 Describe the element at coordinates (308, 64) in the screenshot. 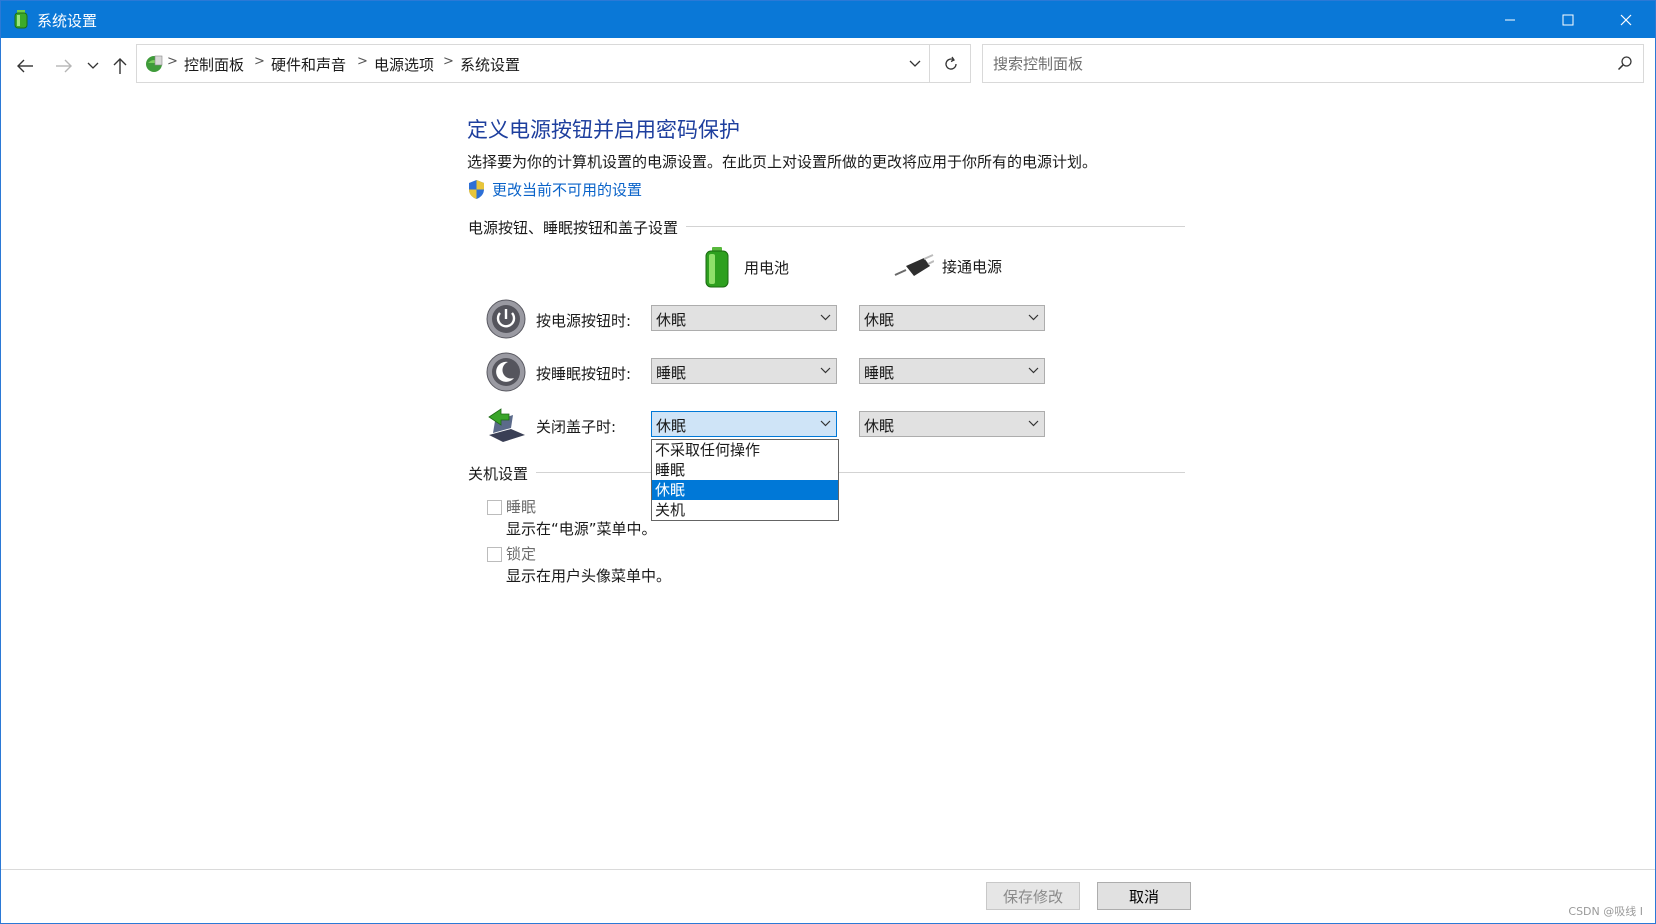

I see `breadcrumb-hardware-sound: 硬件和声音` at that location.